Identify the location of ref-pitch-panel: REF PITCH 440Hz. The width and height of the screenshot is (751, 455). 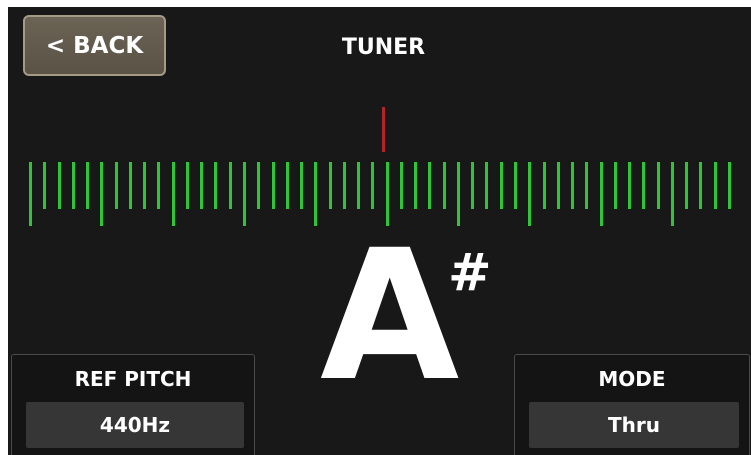
(133, 404).